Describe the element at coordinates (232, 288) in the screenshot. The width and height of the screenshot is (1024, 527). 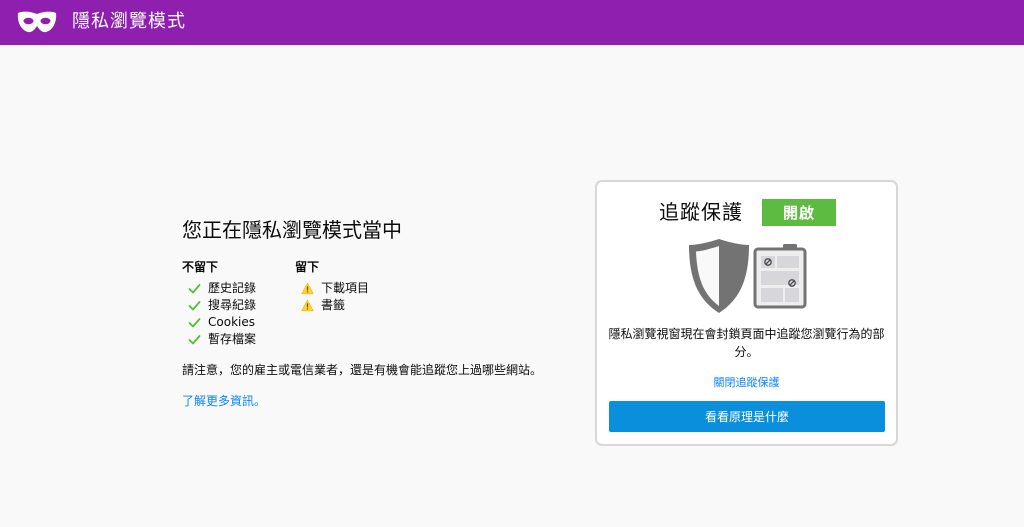
I see `not-saved-item-label: 歷史記錄` at that location.